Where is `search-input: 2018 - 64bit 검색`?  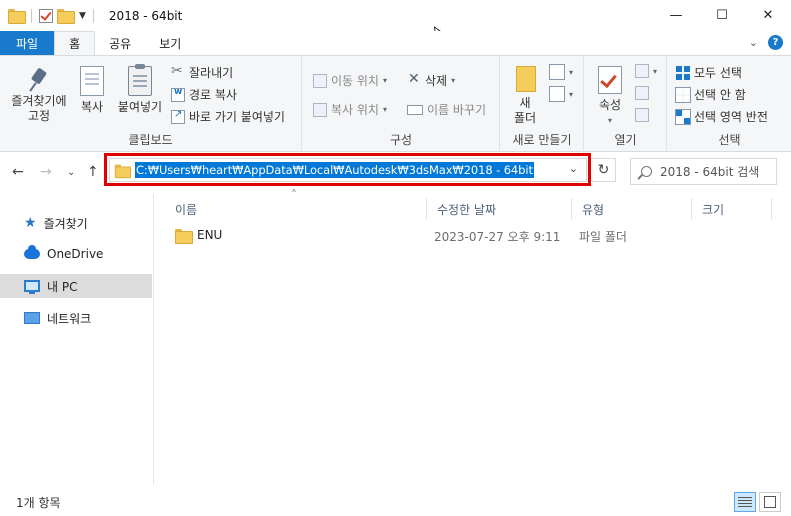
search-input: 2018 - 64bit 검색 is located at coordinates (703, 171).